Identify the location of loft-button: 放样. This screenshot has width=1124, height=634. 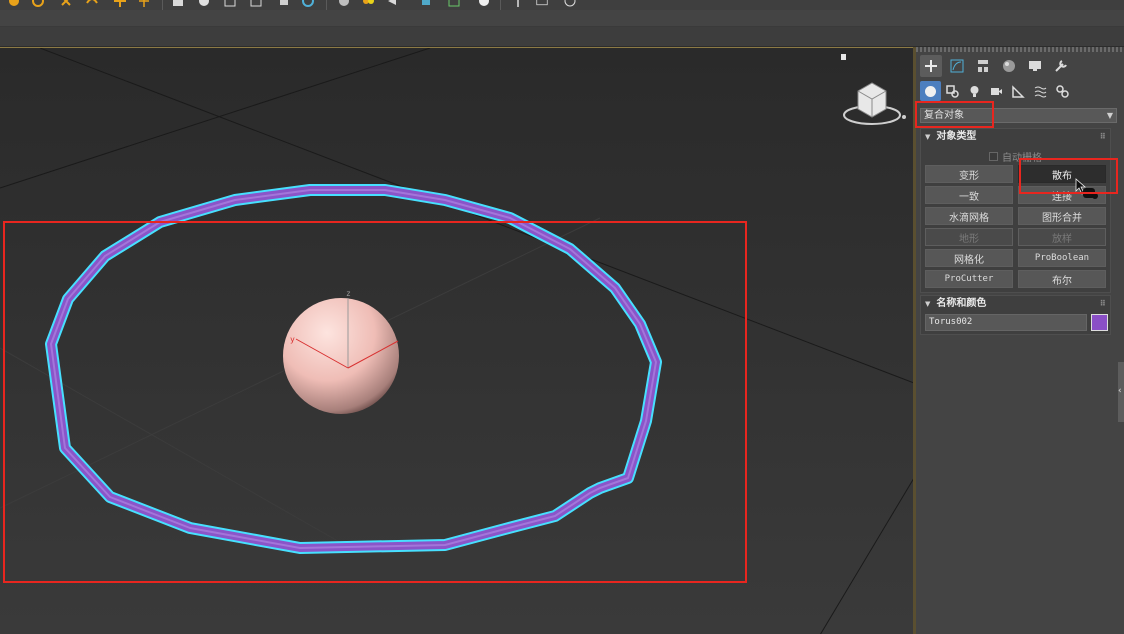
(1062, 237).